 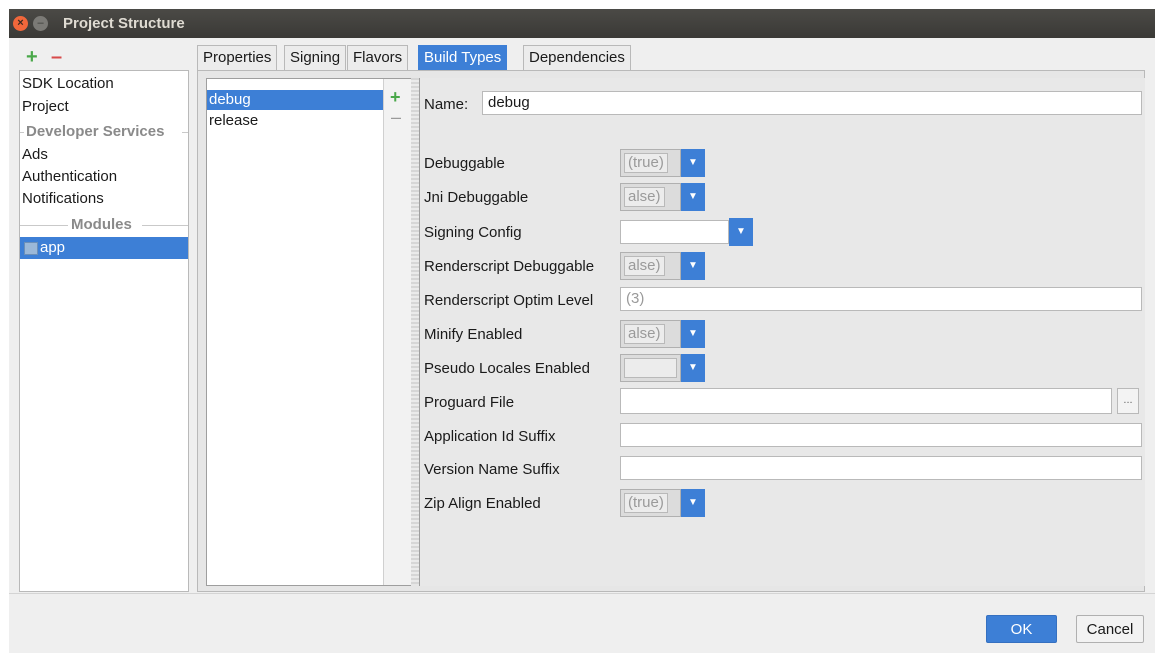 I want to click on ok-button: OK, so click(x=1021, y=629).